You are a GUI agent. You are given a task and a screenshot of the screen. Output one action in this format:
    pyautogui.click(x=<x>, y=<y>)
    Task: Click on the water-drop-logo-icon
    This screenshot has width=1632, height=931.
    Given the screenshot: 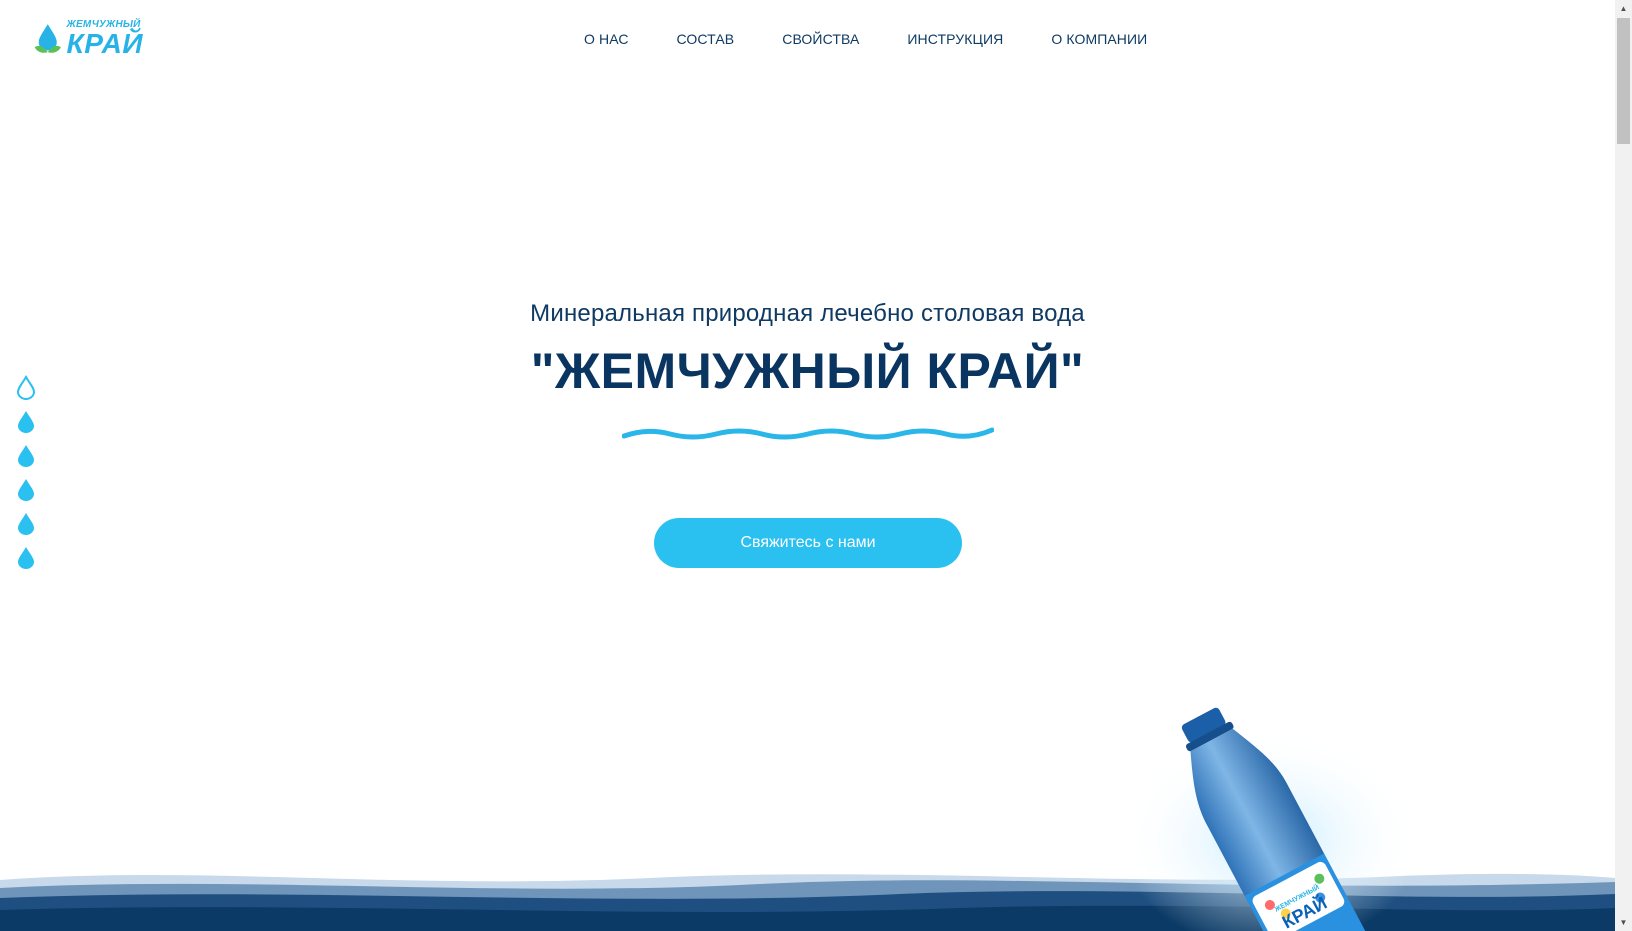 What is the action you would take?
    pyautogui.click(x=47, y=38)
    